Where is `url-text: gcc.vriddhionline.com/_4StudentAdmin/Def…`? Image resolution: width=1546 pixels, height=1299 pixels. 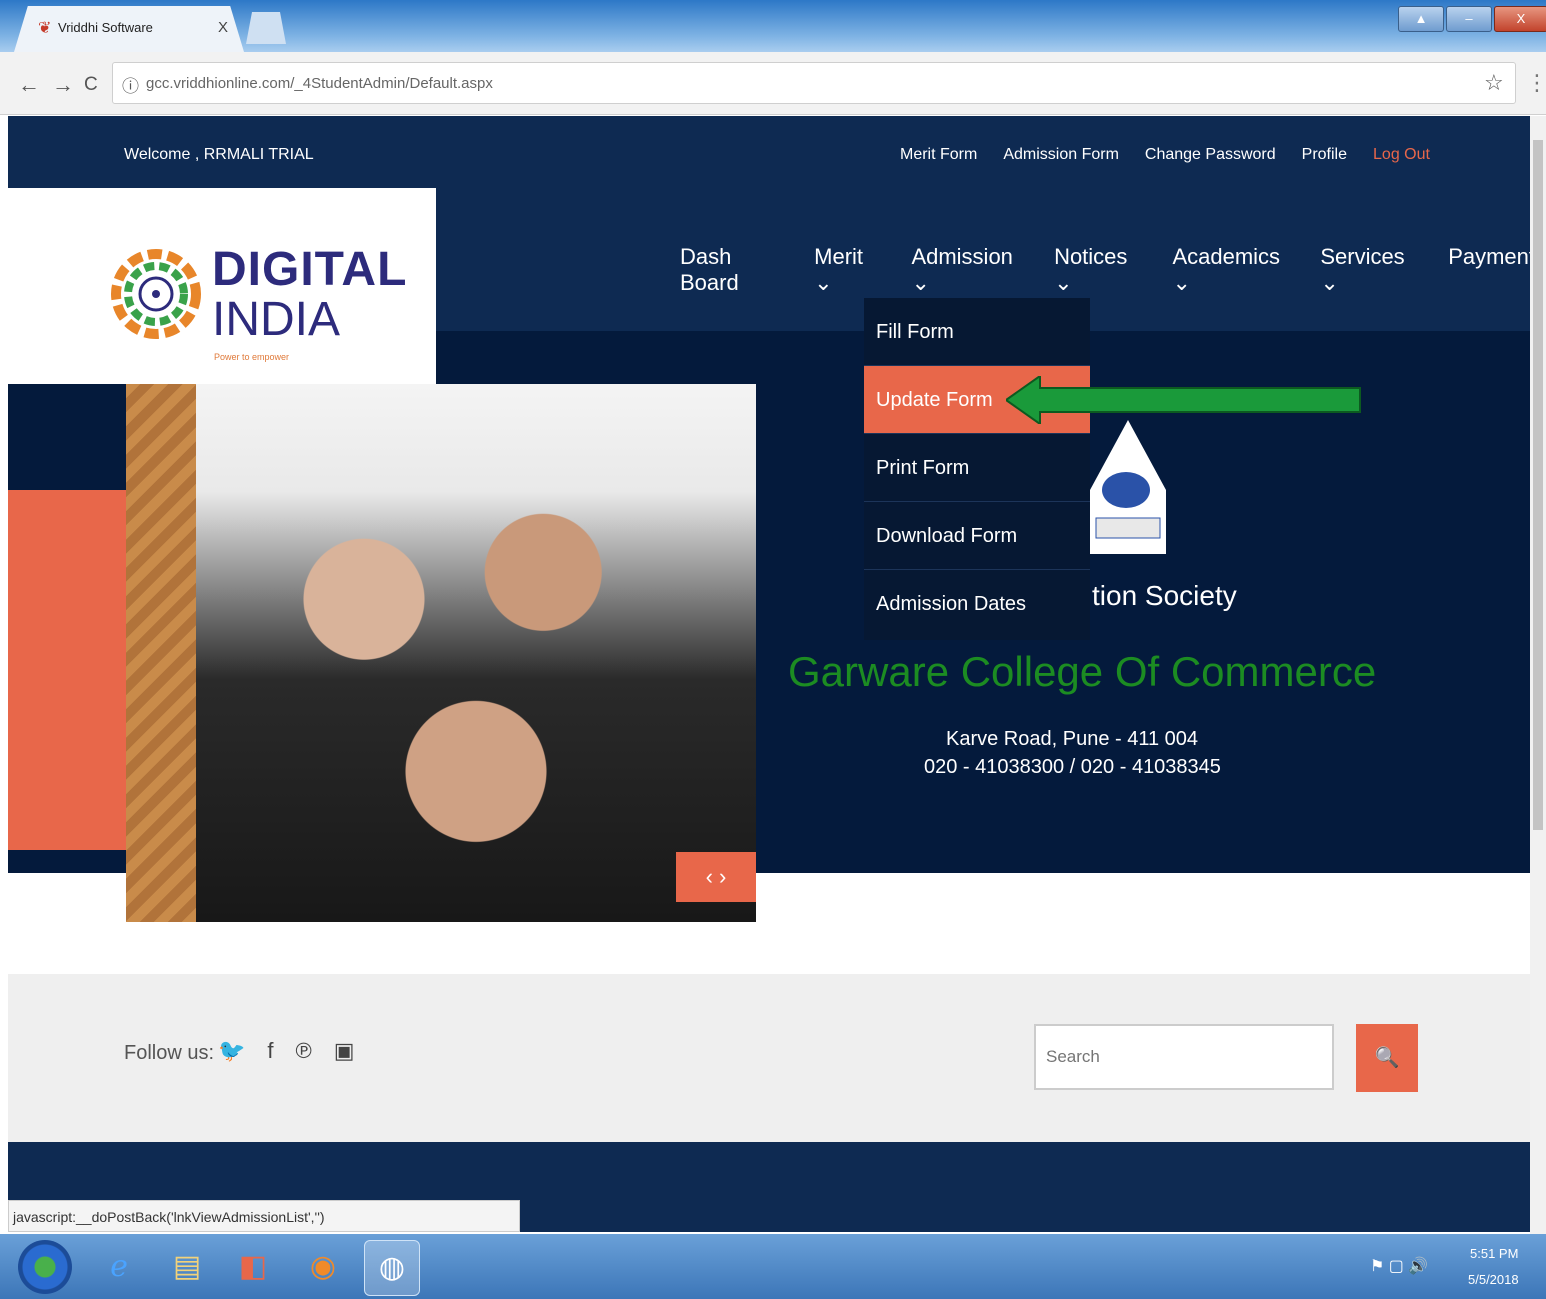
url-text: gcc.vriddhionline.com/_4StudentAdmin/Def… is located at coordinates (319, 83).